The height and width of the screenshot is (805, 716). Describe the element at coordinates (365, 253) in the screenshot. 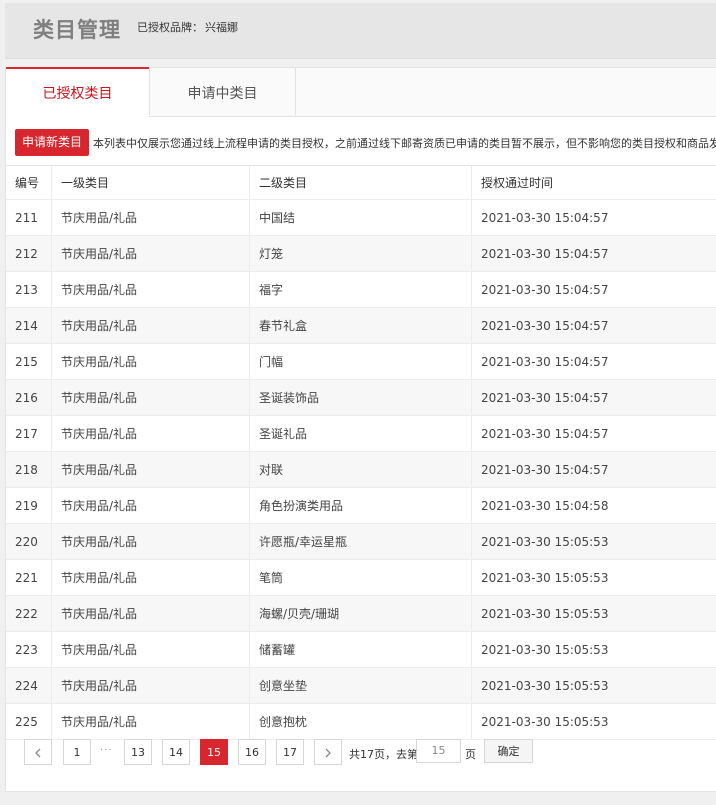

I see `row-level2-category: 灯笼` at that location.